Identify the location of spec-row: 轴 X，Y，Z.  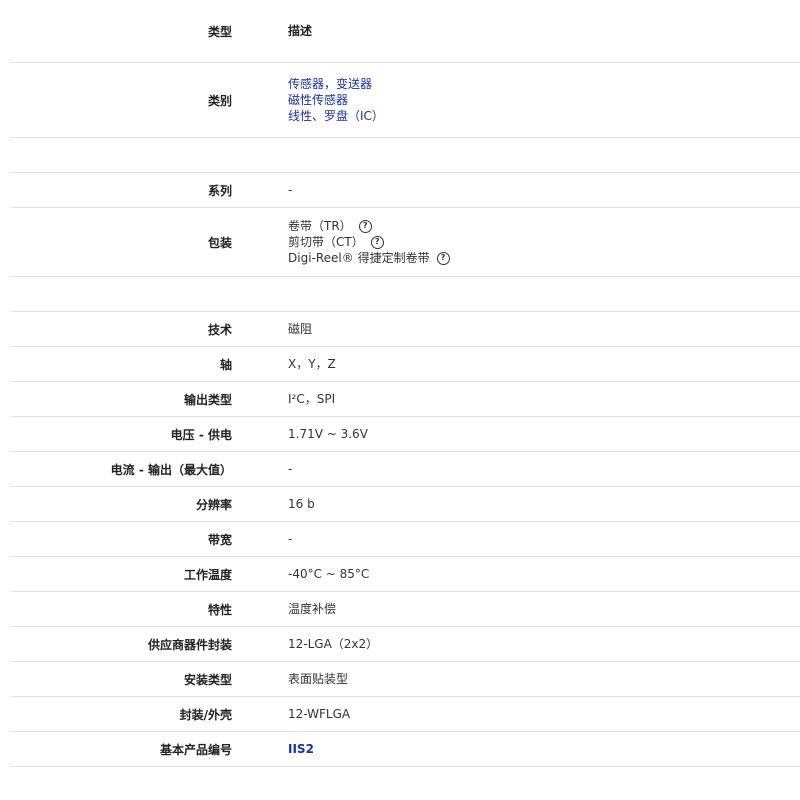
(405, 364).